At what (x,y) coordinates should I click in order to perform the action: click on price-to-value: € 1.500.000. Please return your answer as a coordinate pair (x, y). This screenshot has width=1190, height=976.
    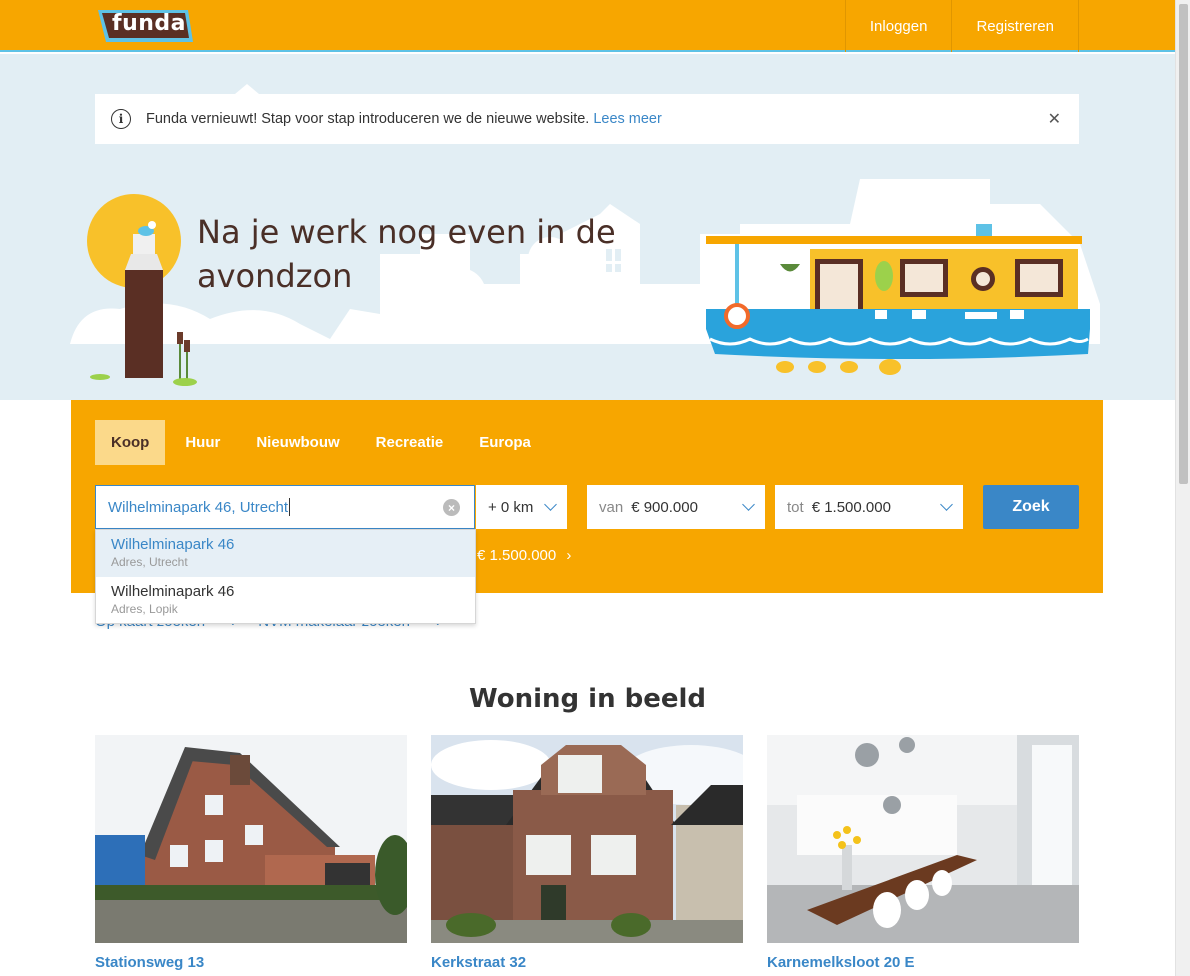
    Looking at the image, I should click on (851, 507).